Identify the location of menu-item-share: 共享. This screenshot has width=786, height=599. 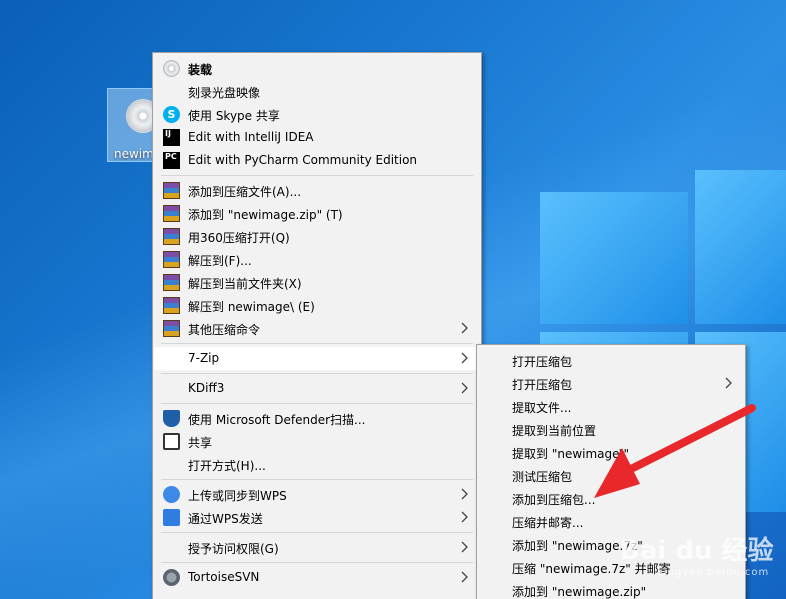
(317, 441).